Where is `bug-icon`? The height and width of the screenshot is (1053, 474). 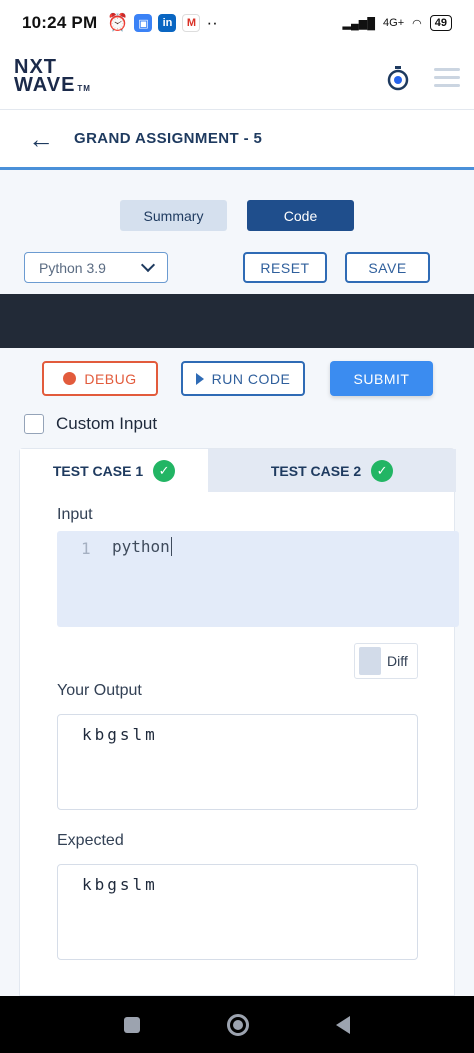
bug-icon is located at coordinates (70, 378).